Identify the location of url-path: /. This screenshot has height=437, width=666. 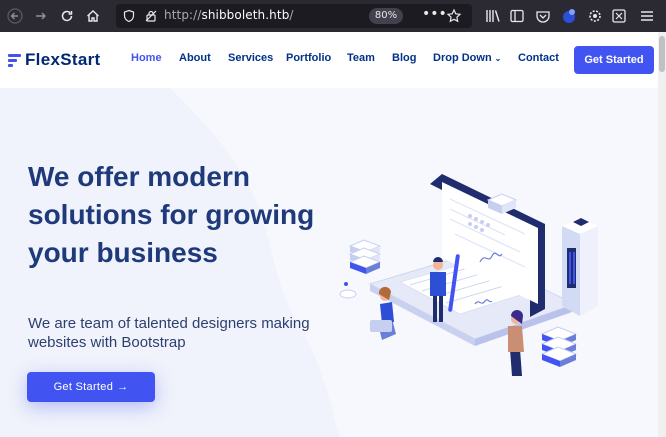
(291, 15).